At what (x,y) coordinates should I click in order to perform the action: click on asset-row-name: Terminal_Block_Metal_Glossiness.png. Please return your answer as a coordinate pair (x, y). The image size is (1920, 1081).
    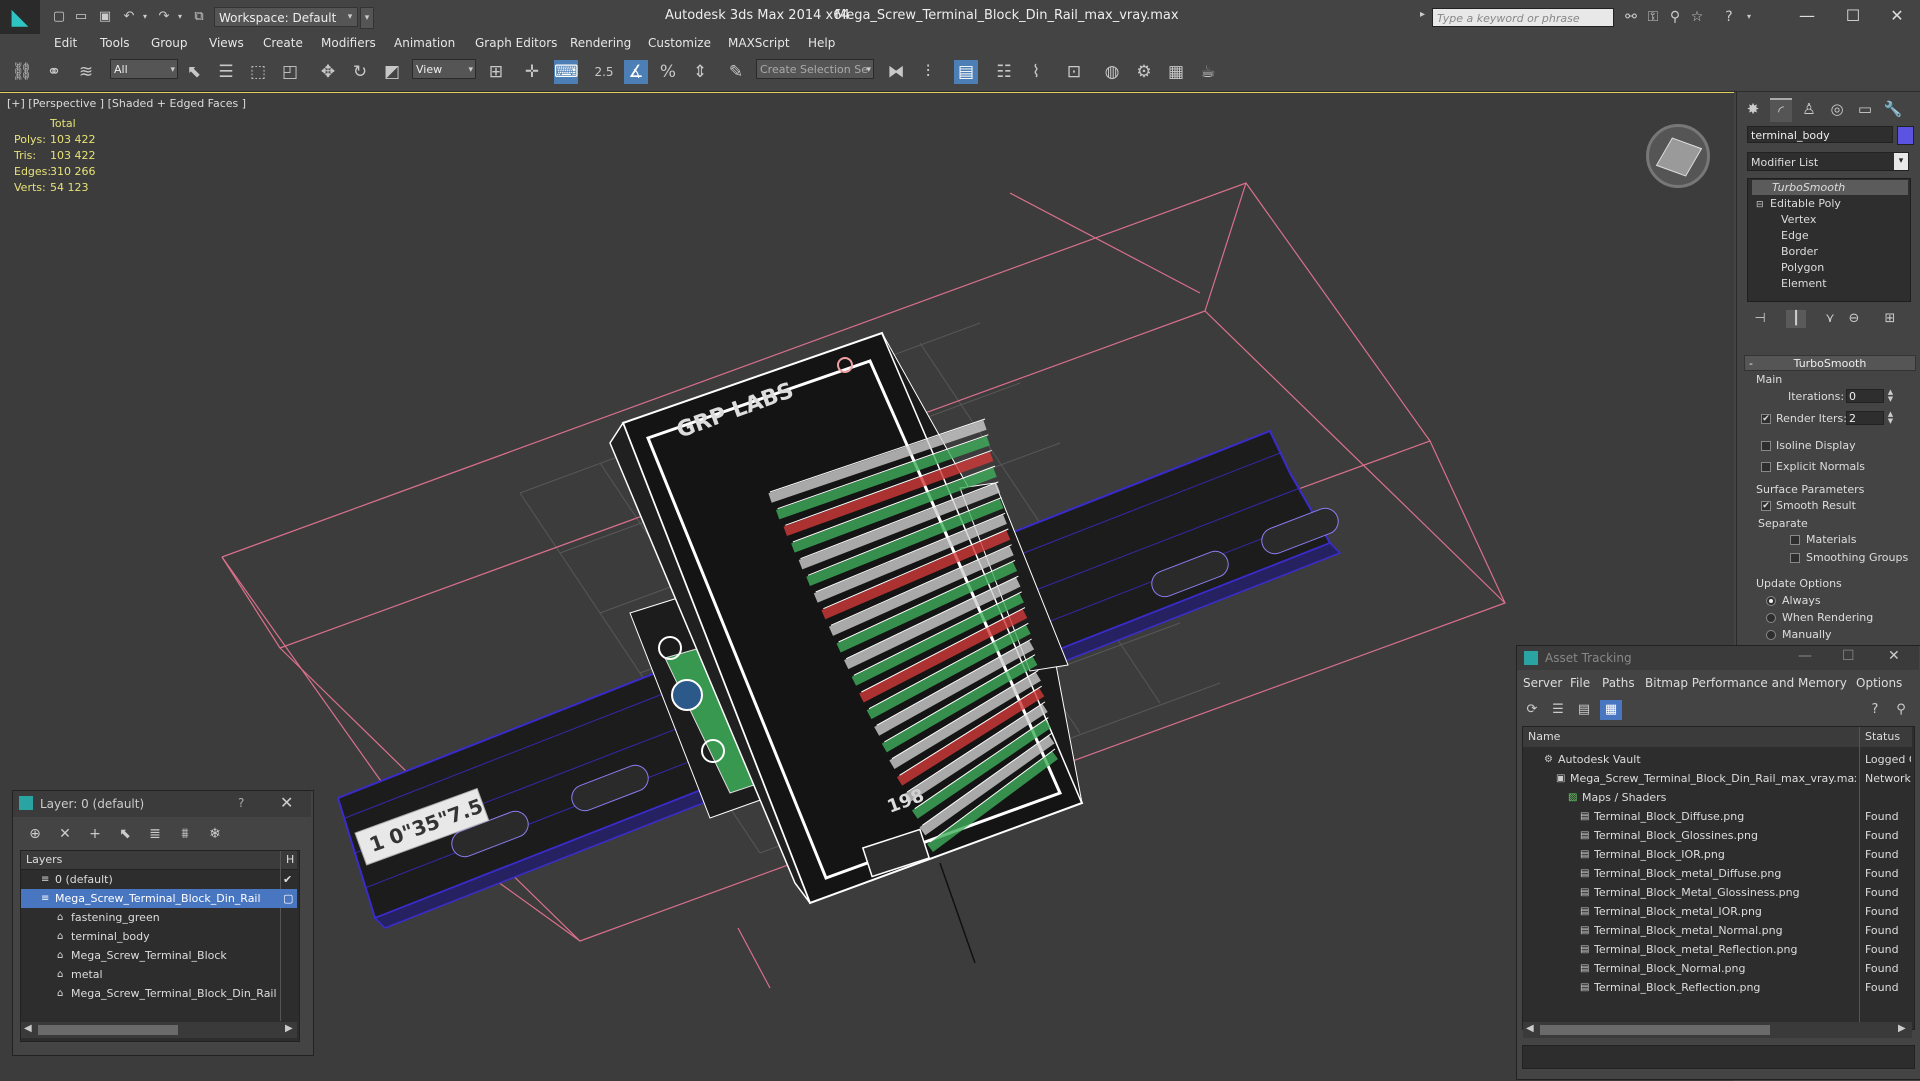
    Looking at the image, I should click on (1725, 892).